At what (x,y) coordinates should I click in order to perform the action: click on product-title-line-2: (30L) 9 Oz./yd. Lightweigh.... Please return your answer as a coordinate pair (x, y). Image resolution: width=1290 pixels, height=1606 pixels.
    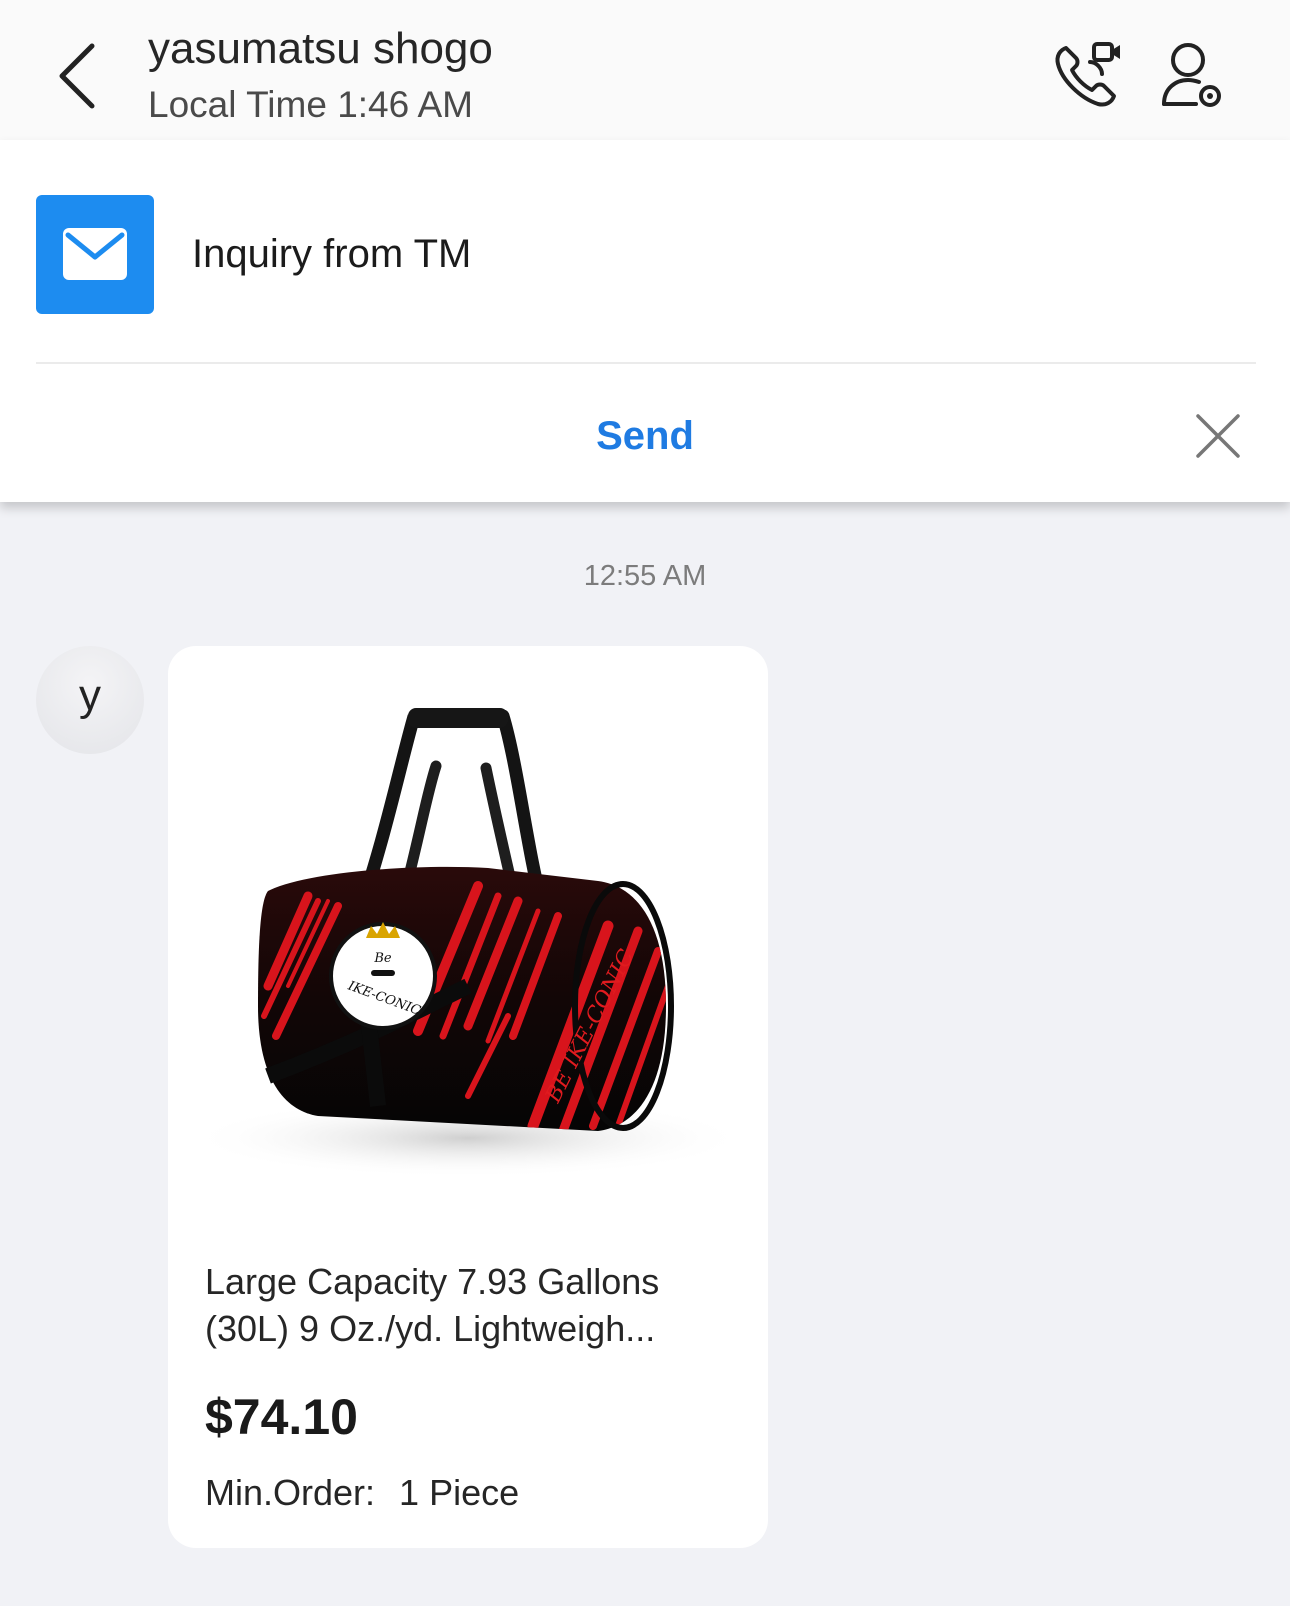
    Looking at the image, I should click on (430, 1328).